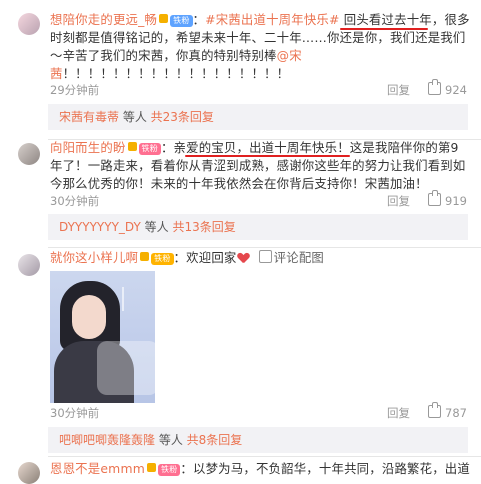 This screenshot has height=484, width=481. Describe the element at coordinates (94, 257) in the screenshot. I see `comment-username: 就你这小样儿啊` at that location.